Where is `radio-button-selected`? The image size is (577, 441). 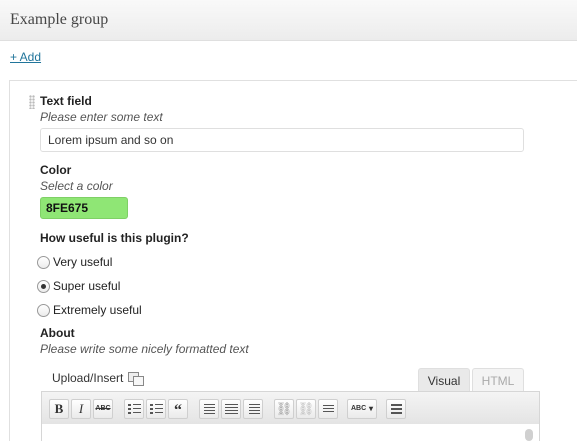
radio-button-selected is located at coordinates (43, 286).